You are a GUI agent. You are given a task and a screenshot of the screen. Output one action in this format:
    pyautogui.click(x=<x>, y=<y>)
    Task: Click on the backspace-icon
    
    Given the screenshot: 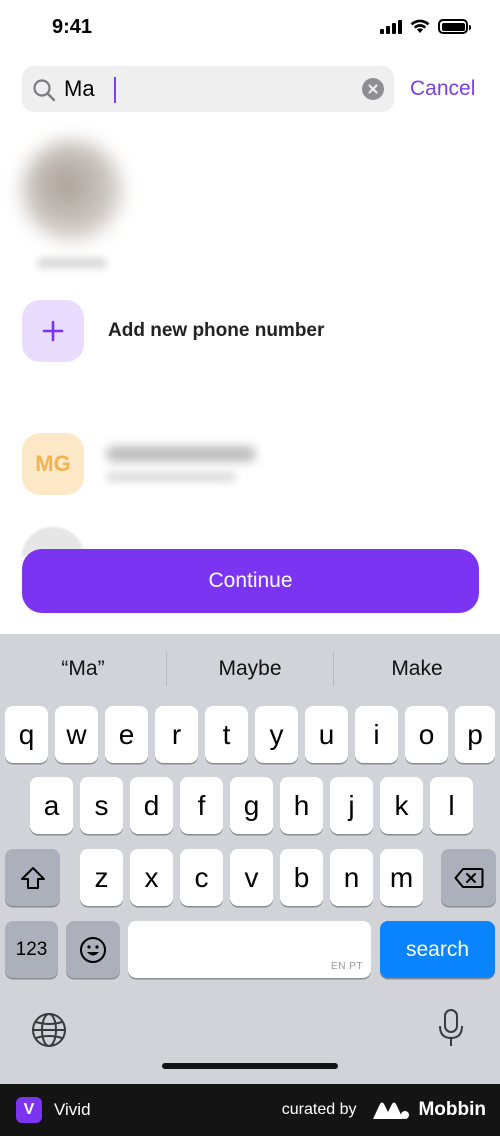 What is the action you would take?
    pyautogui.click(x=468, y=877)
    